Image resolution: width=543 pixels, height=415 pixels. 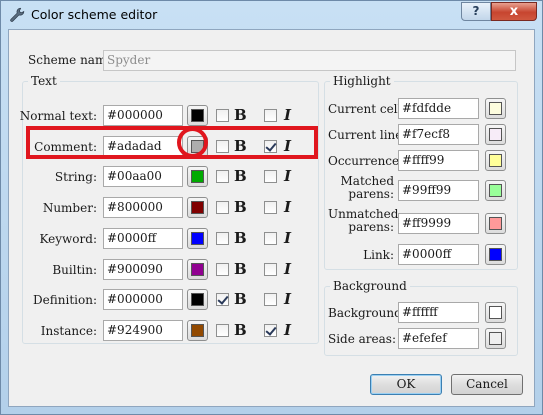 What do you see at coordinates (366, 161) in the screenshot?
I see `highlight-row-label: Occurrence:` at bounding box center [366, 161].